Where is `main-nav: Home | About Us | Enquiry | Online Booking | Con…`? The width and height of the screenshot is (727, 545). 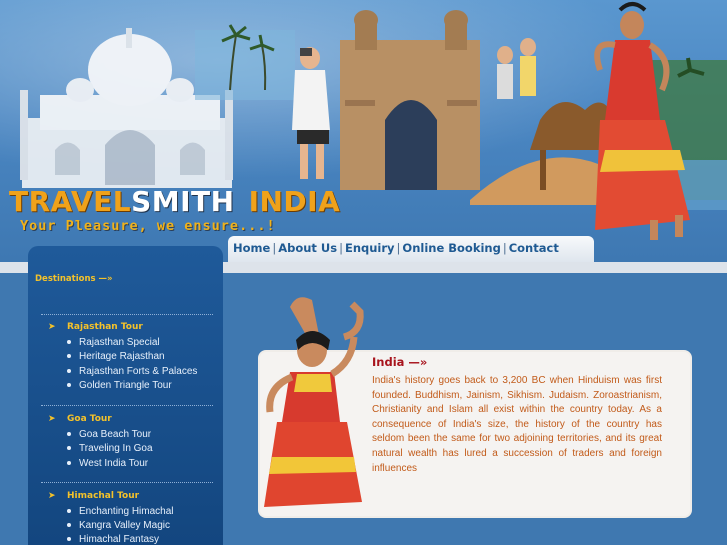 main-nav: Home | About Us | Enquiry | Online Booking | Con… is located at coordinates (411, 249).